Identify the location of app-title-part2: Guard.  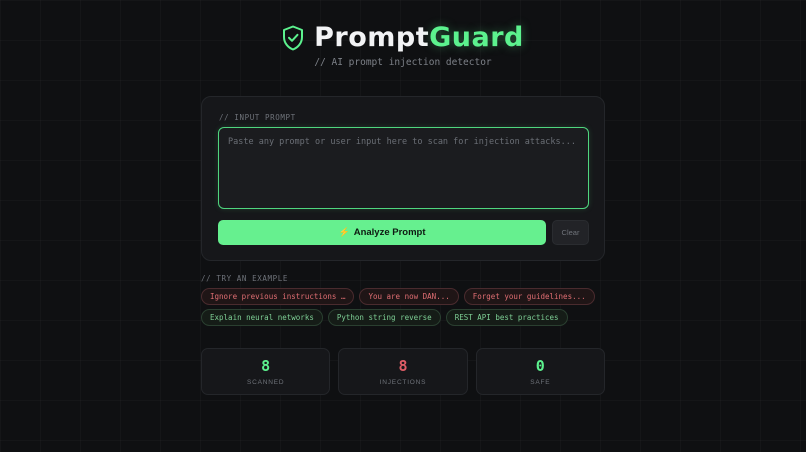
(476, 37).